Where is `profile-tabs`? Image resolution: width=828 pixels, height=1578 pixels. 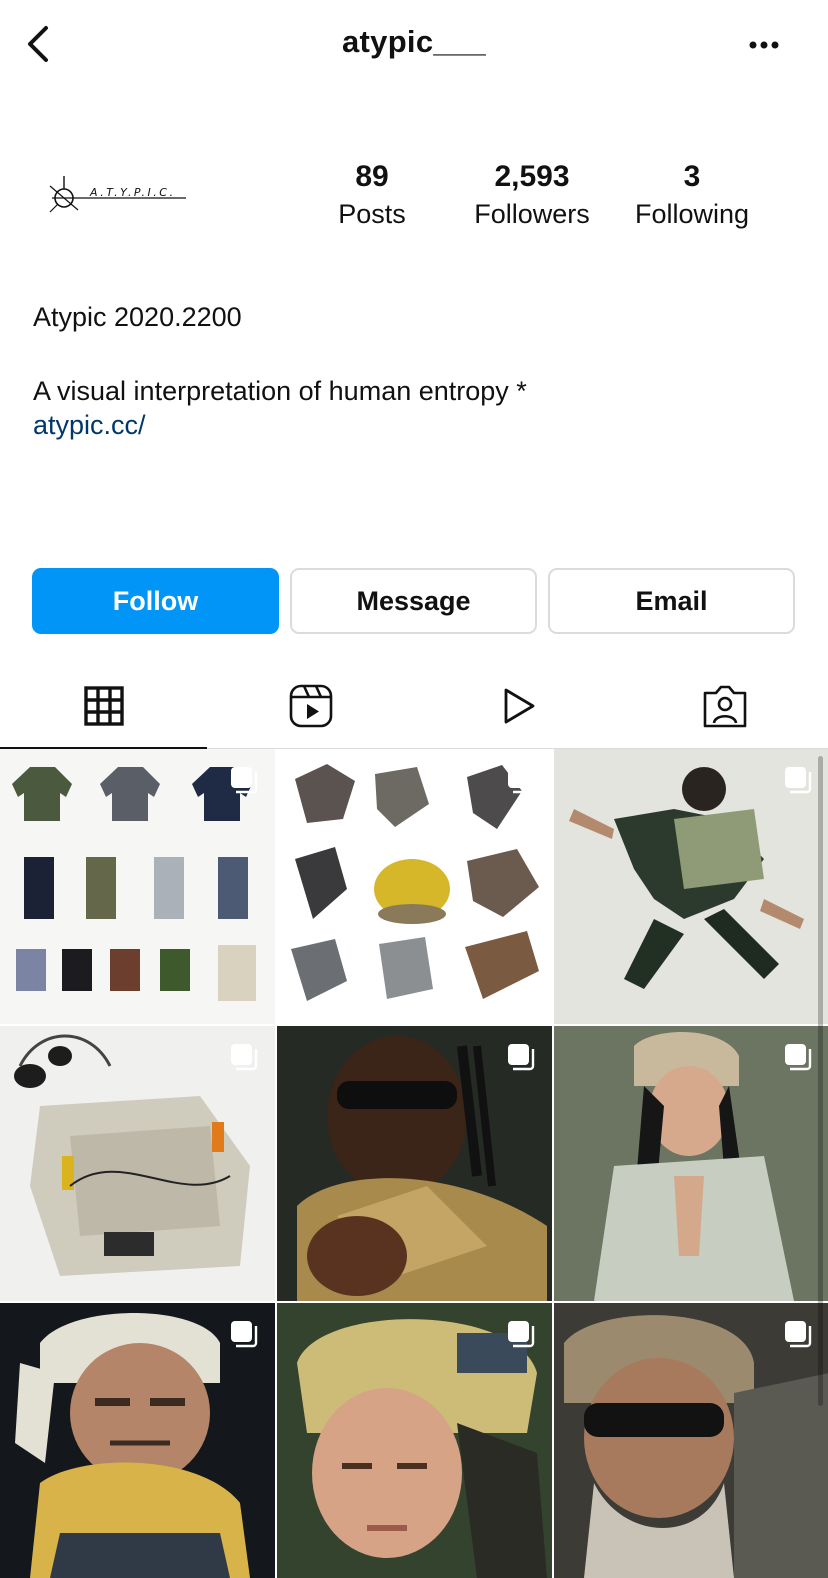
profile-tabs is located at coordinates (414, 706).